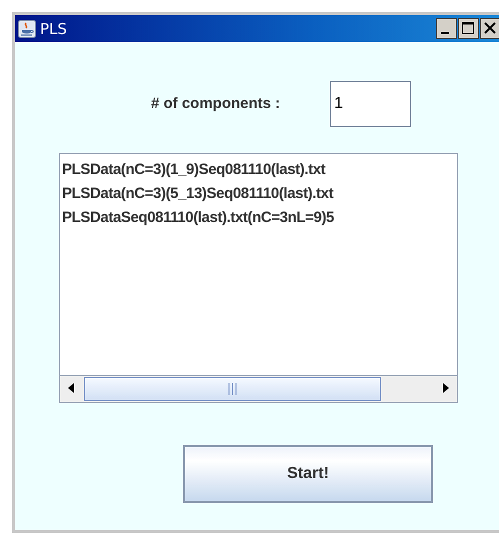  I want to click on grip-icon, so click(232, 389).